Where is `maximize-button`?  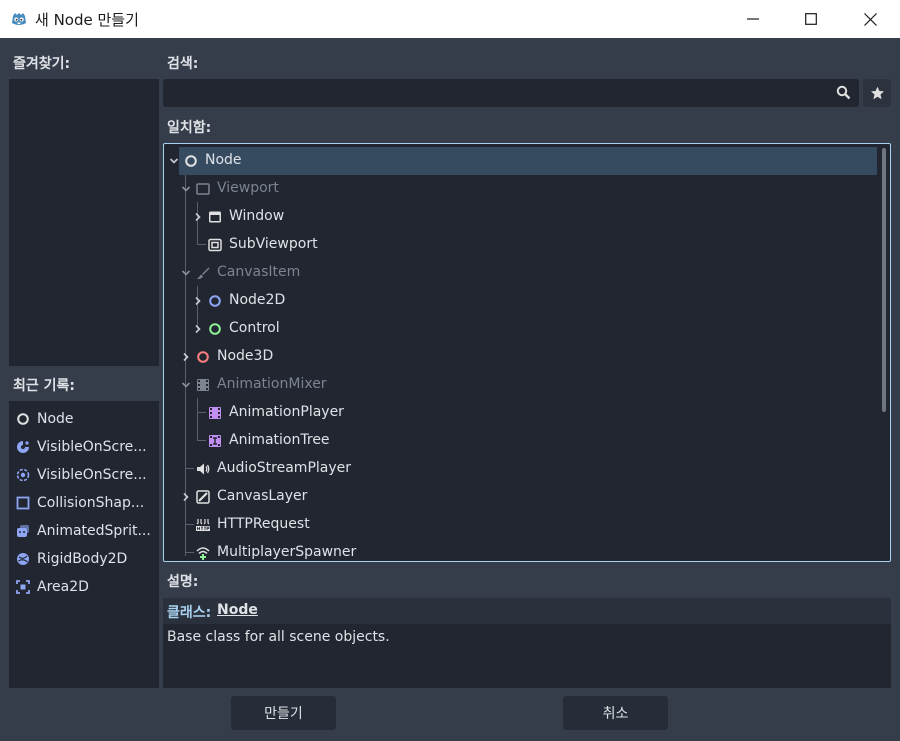 maximize-button is located at coordinates (811, 19).